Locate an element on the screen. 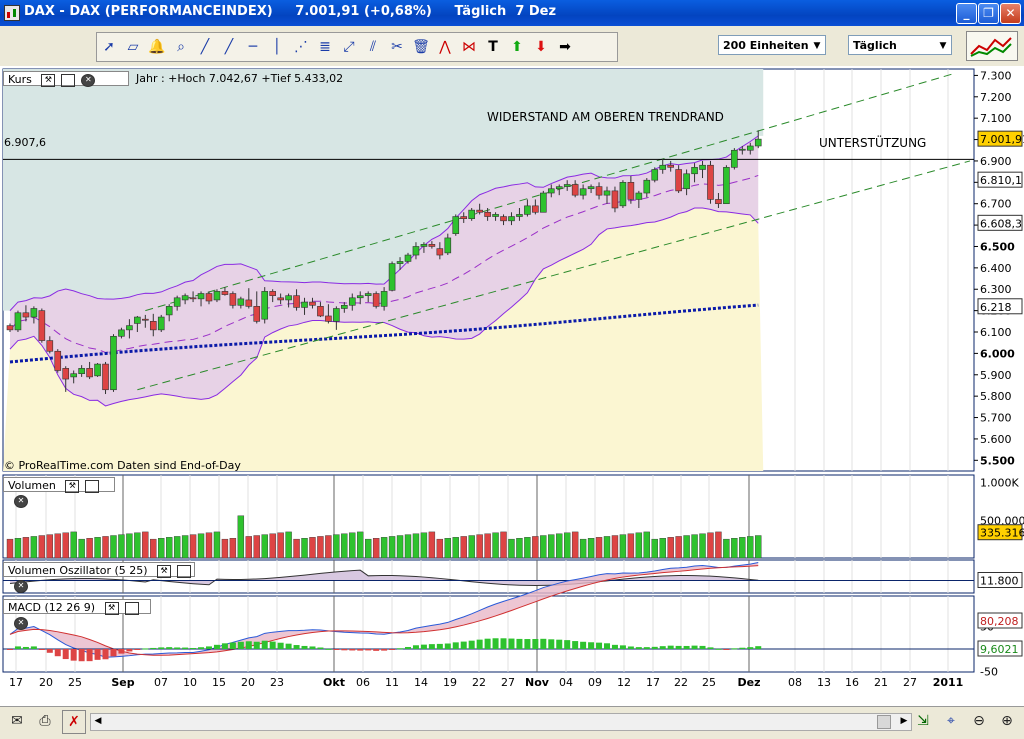 Image resolution: width=1024 pixels, height=739 pixels. minimize-button: _ is located at coordinates (966, 13).